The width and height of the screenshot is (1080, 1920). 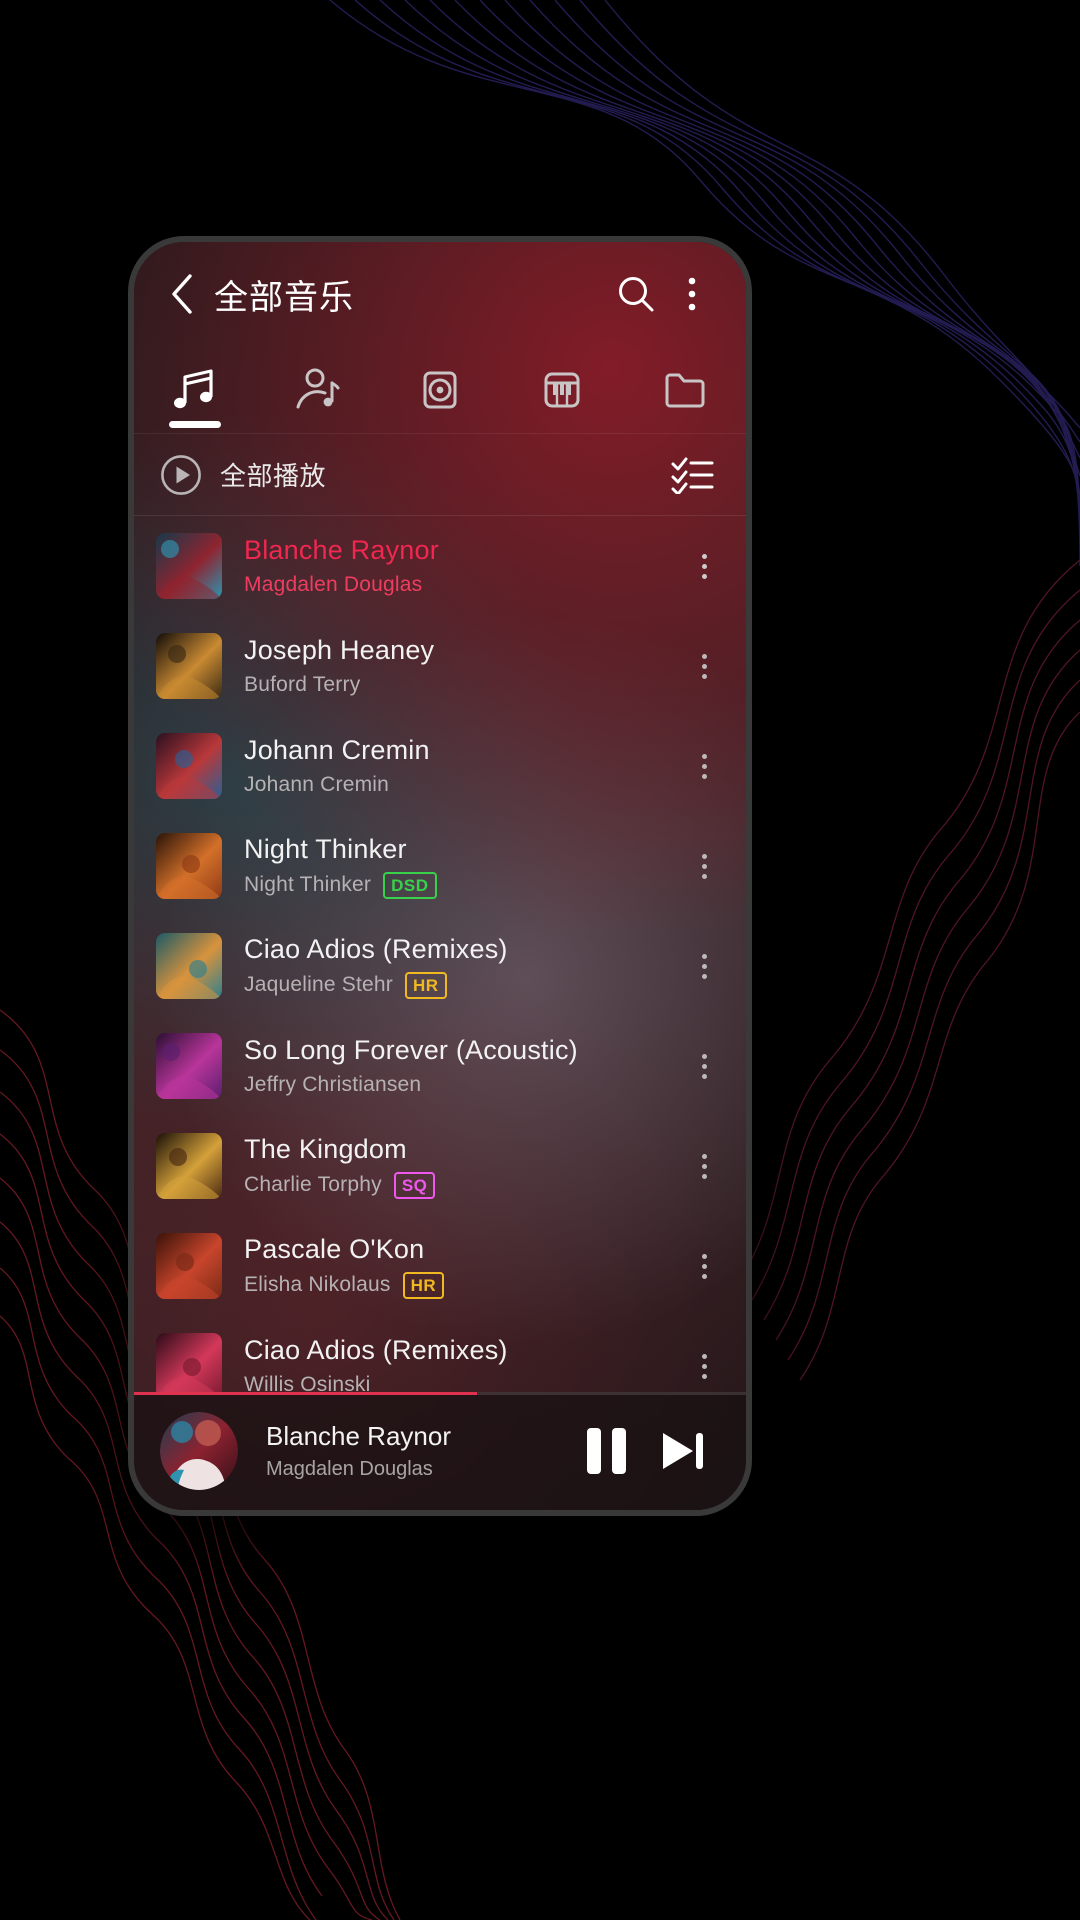 What do you see at coordinates (308, 884) in the screenshot?
I see `song-artist: Night Thinker` at bounding box center [308, 884].